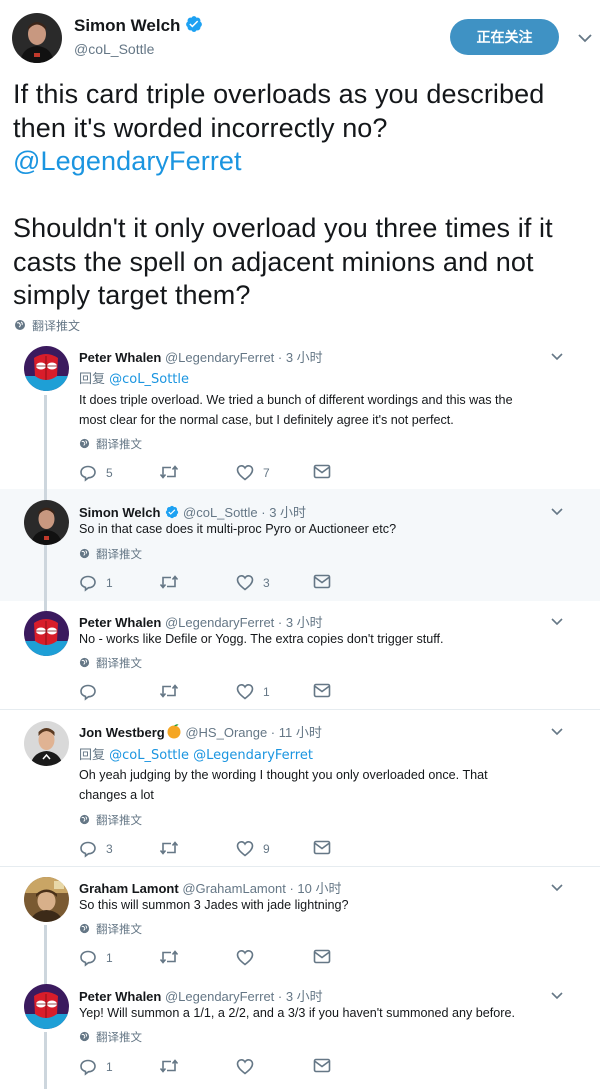 This screenshot has height=1089, width=600. Describe the element at coordinates (109, 473) in the screenshot. I see `reply-count: 5` at that location.